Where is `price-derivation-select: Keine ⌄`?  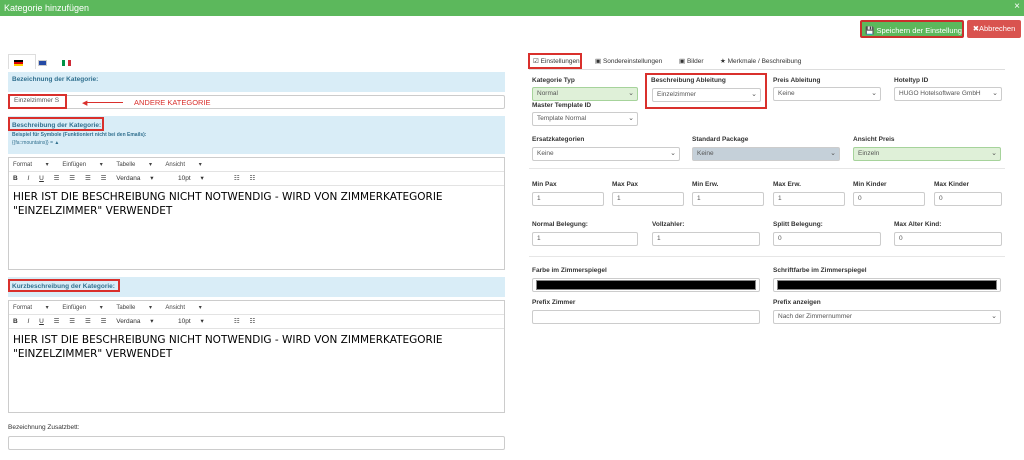 price-derivation-select: Keine ⌄ is located at coordinates (827, 94).